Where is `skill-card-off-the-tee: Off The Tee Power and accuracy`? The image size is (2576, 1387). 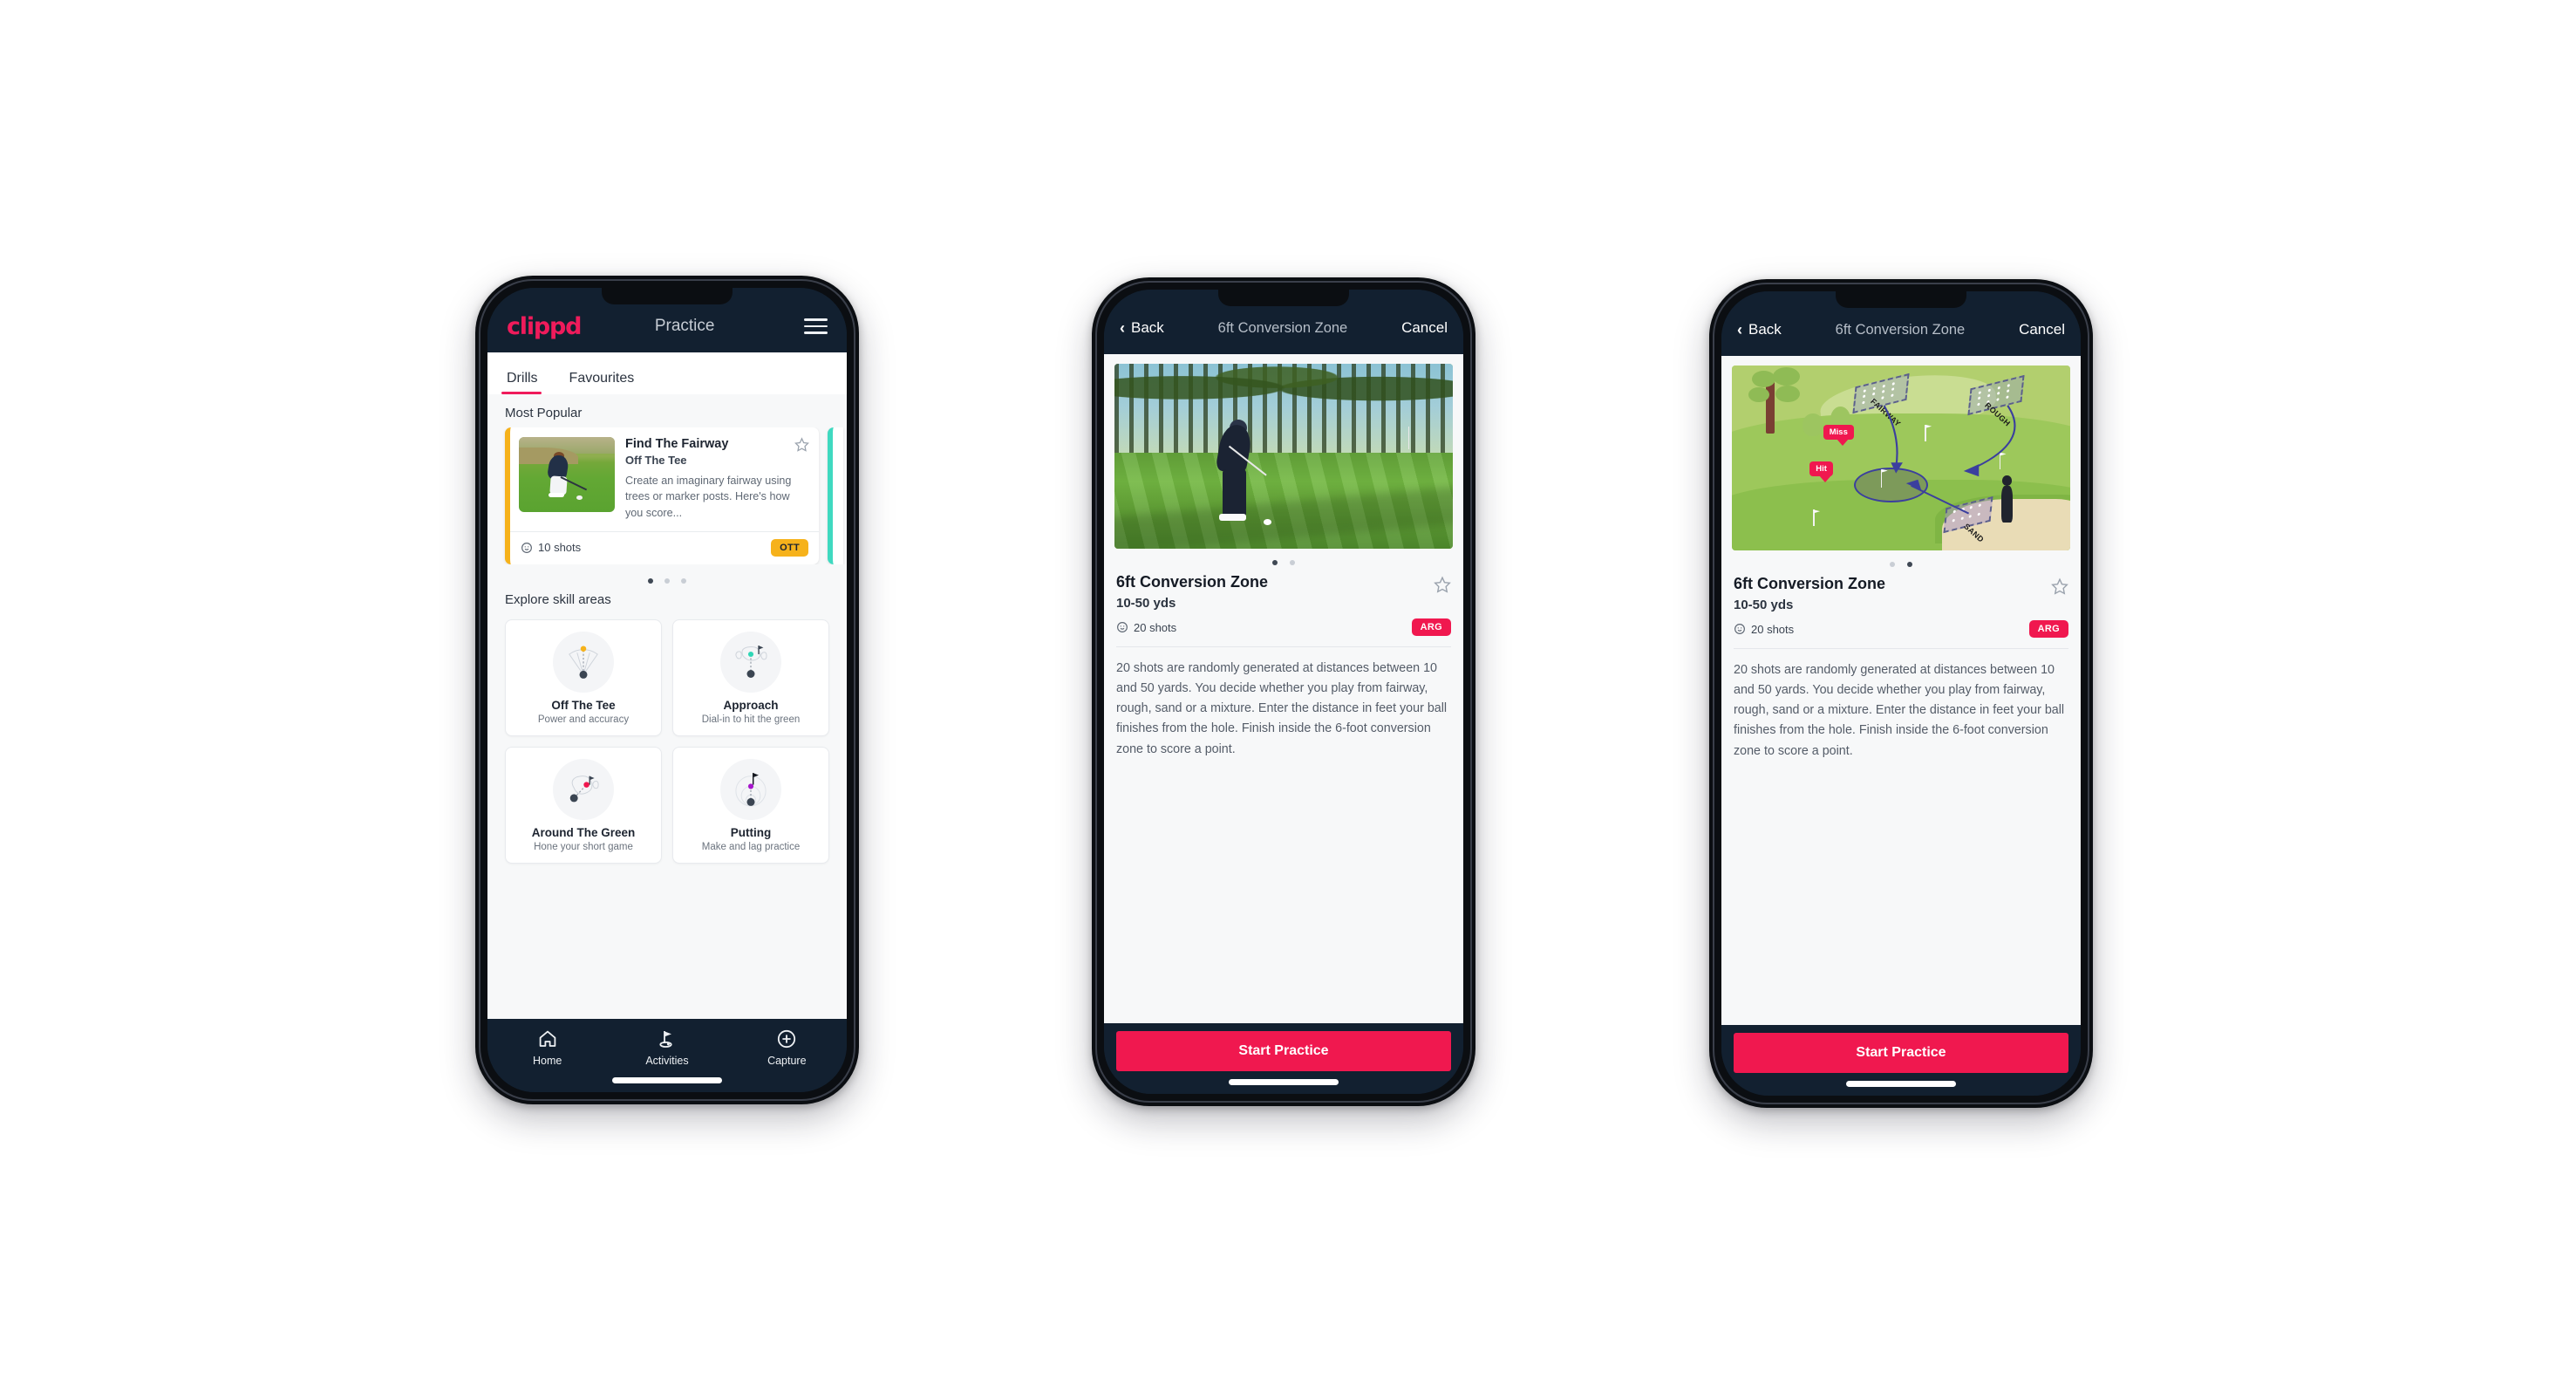
skill-card-off-the-tee: Off The Tee Power and accuracy is located at coordinates (584, 677).